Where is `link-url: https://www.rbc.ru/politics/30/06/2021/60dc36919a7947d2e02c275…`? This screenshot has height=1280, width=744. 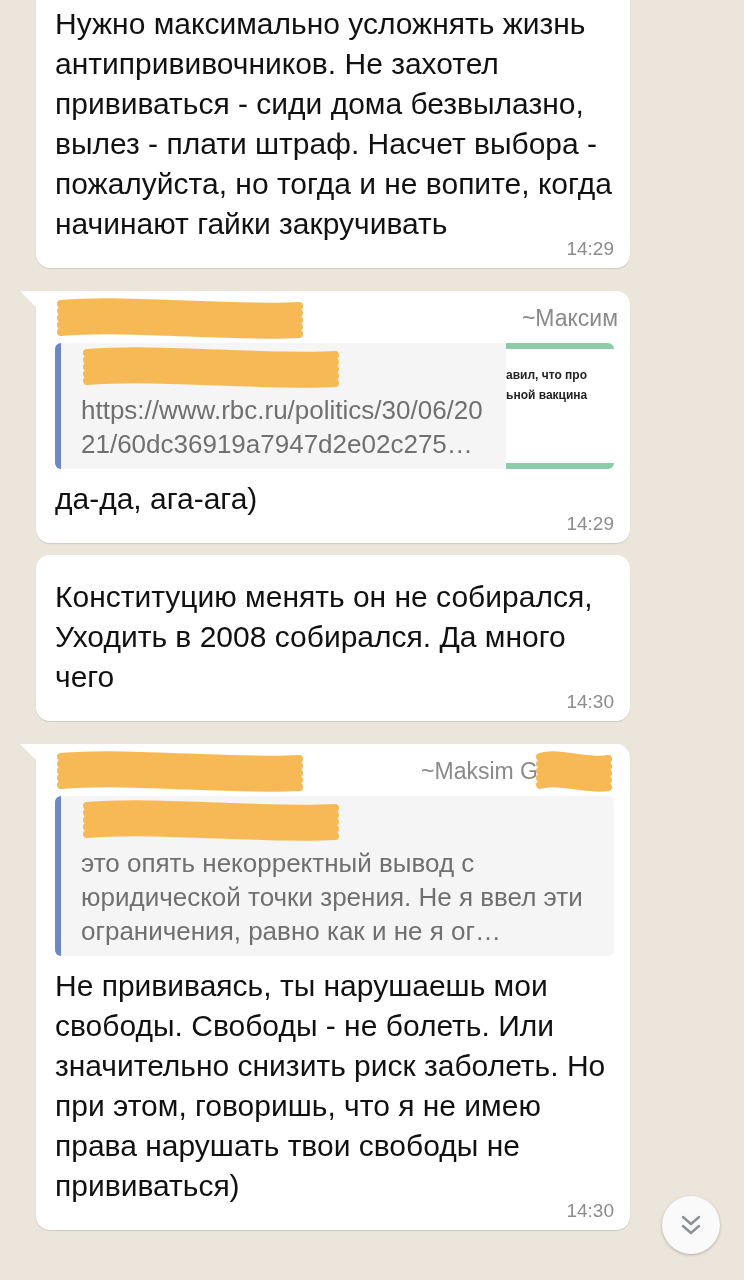
link-url: https://www.rbc.ru/politics/30/06/2021/60dc36919a7947d2e02c275… is located at coordinates (282, 427).